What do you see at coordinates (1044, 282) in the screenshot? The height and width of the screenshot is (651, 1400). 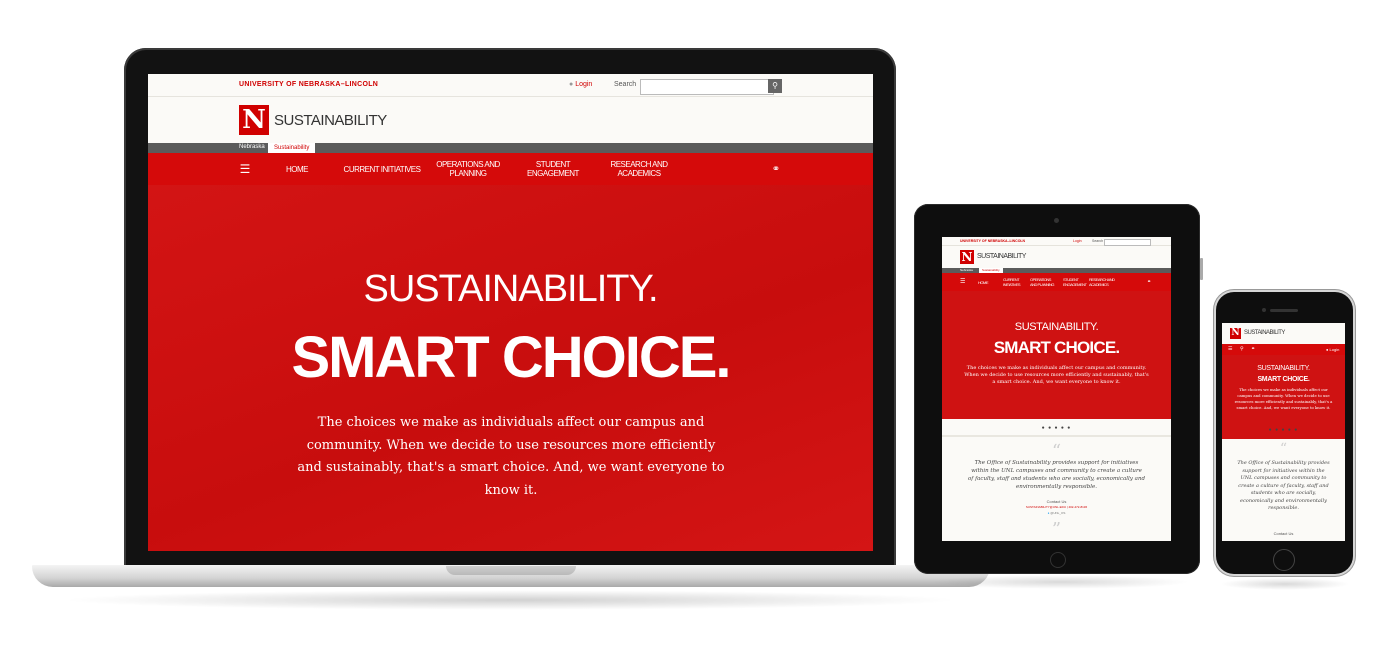 I see `tablet-nav-item-operations-planning: OPERATIONS AND PLANNING` at bounding box center [1044, 282].